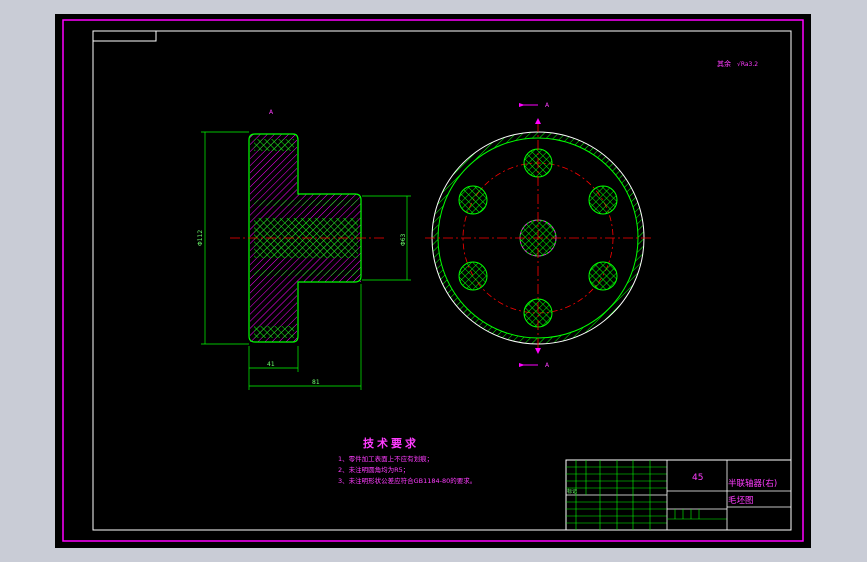 Image resolution: width=867 pixels, height=562 pixels. What do you see at coordinates (403, 239) in the screenshot?
I see `dim-hub-label: Φ63` at bounding box center [403, 239].